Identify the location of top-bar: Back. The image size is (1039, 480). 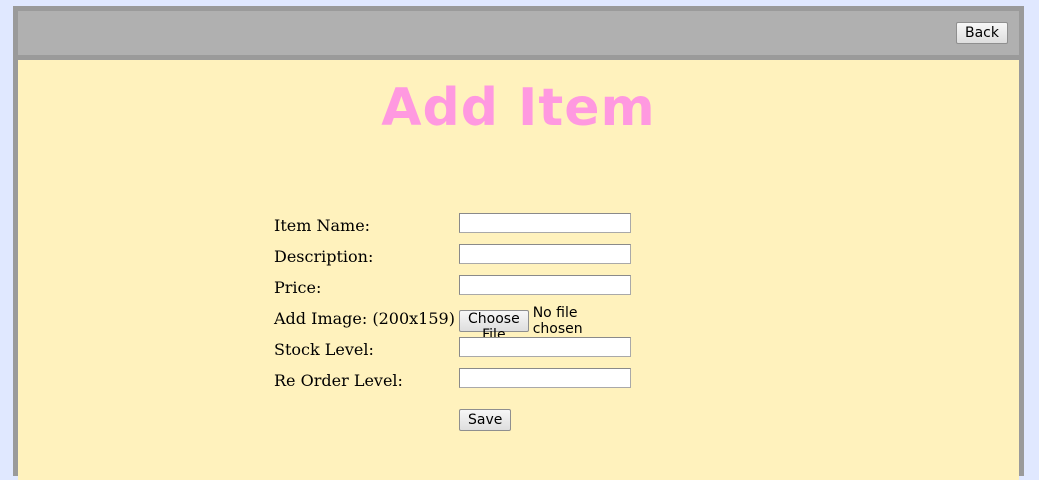
(518, 33).